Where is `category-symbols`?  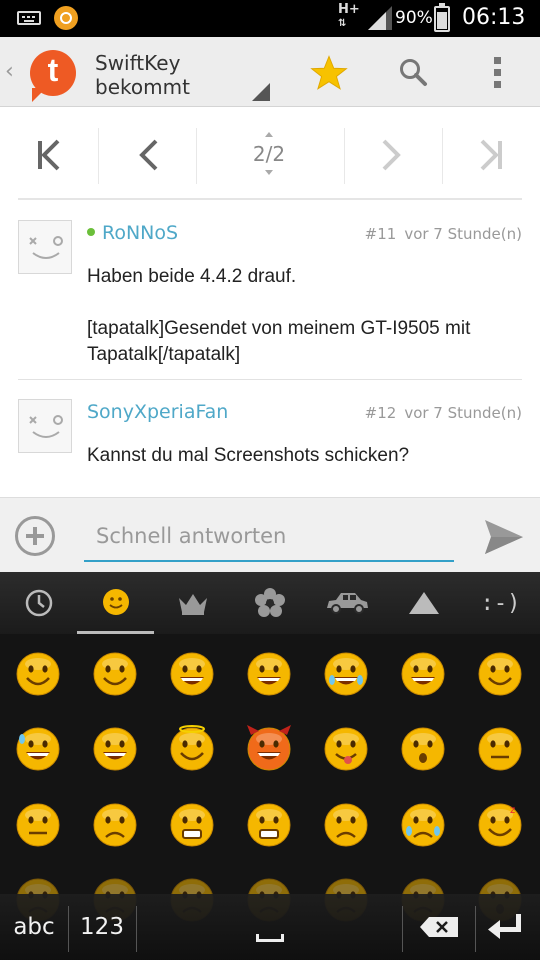 category-symbols is located at coordinates (423, 603).